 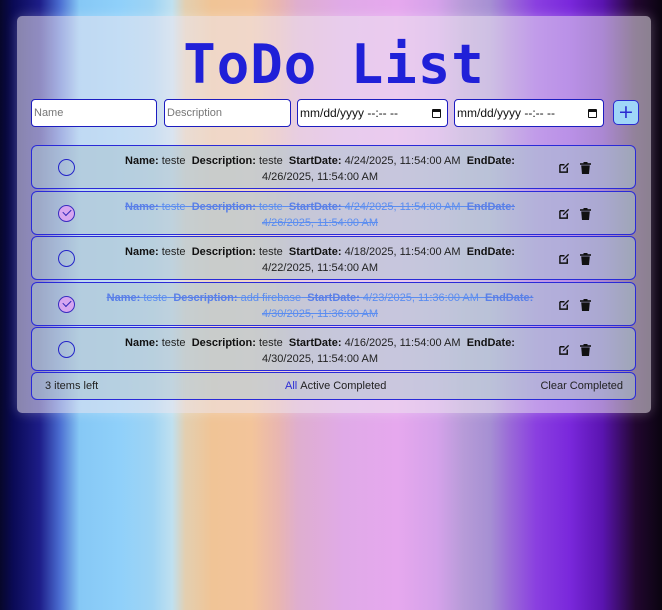 I want to click on end-date-field: mm/dd/yyyy --:-- --, so click(x=529, y=113).